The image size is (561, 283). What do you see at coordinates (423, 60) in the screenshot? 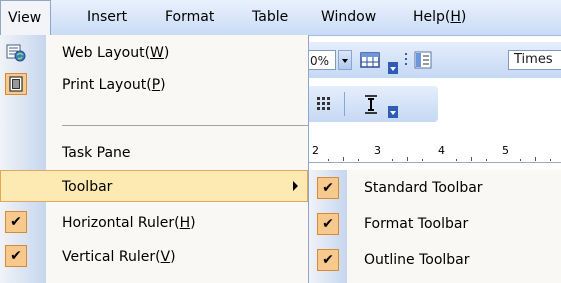
I see `document-map-icon` at bounding box center [423, 60].